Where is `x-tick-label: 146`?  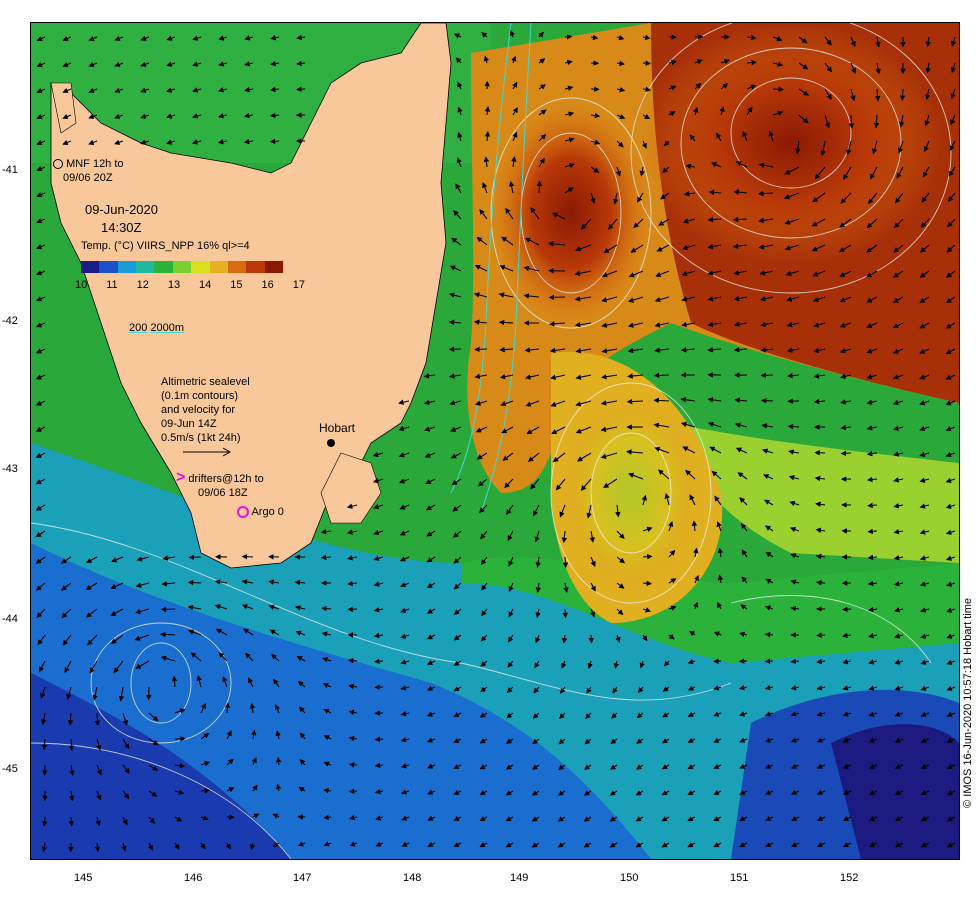
x-tick-label: 146 is located at coordinates (193, 878).